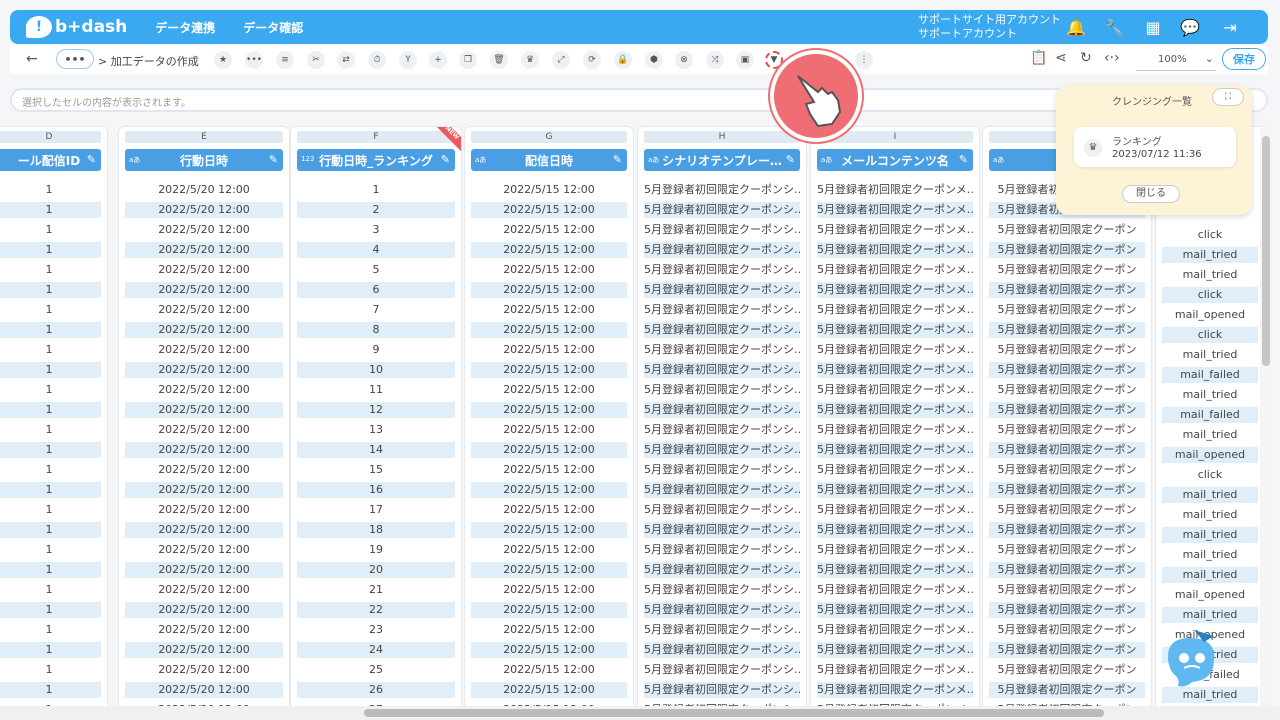 The width and height of the screenshot is (1280, 720). Describe the element at coordinates (1155, 147) in the screenshot. I see `cleansing-item: ♛ ランキング 2023/07/12 11:36` at that location.